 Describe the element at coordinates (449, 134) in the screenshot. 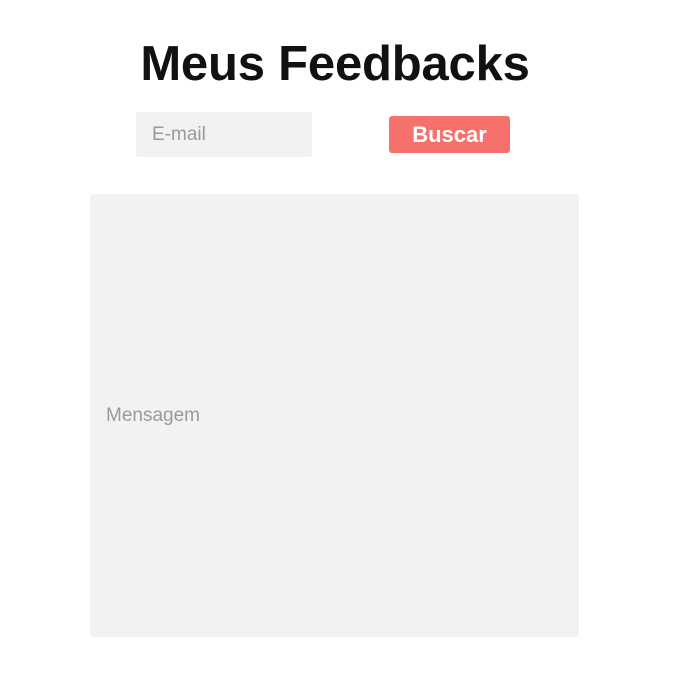

I see `search-button: Buscar` at that location.